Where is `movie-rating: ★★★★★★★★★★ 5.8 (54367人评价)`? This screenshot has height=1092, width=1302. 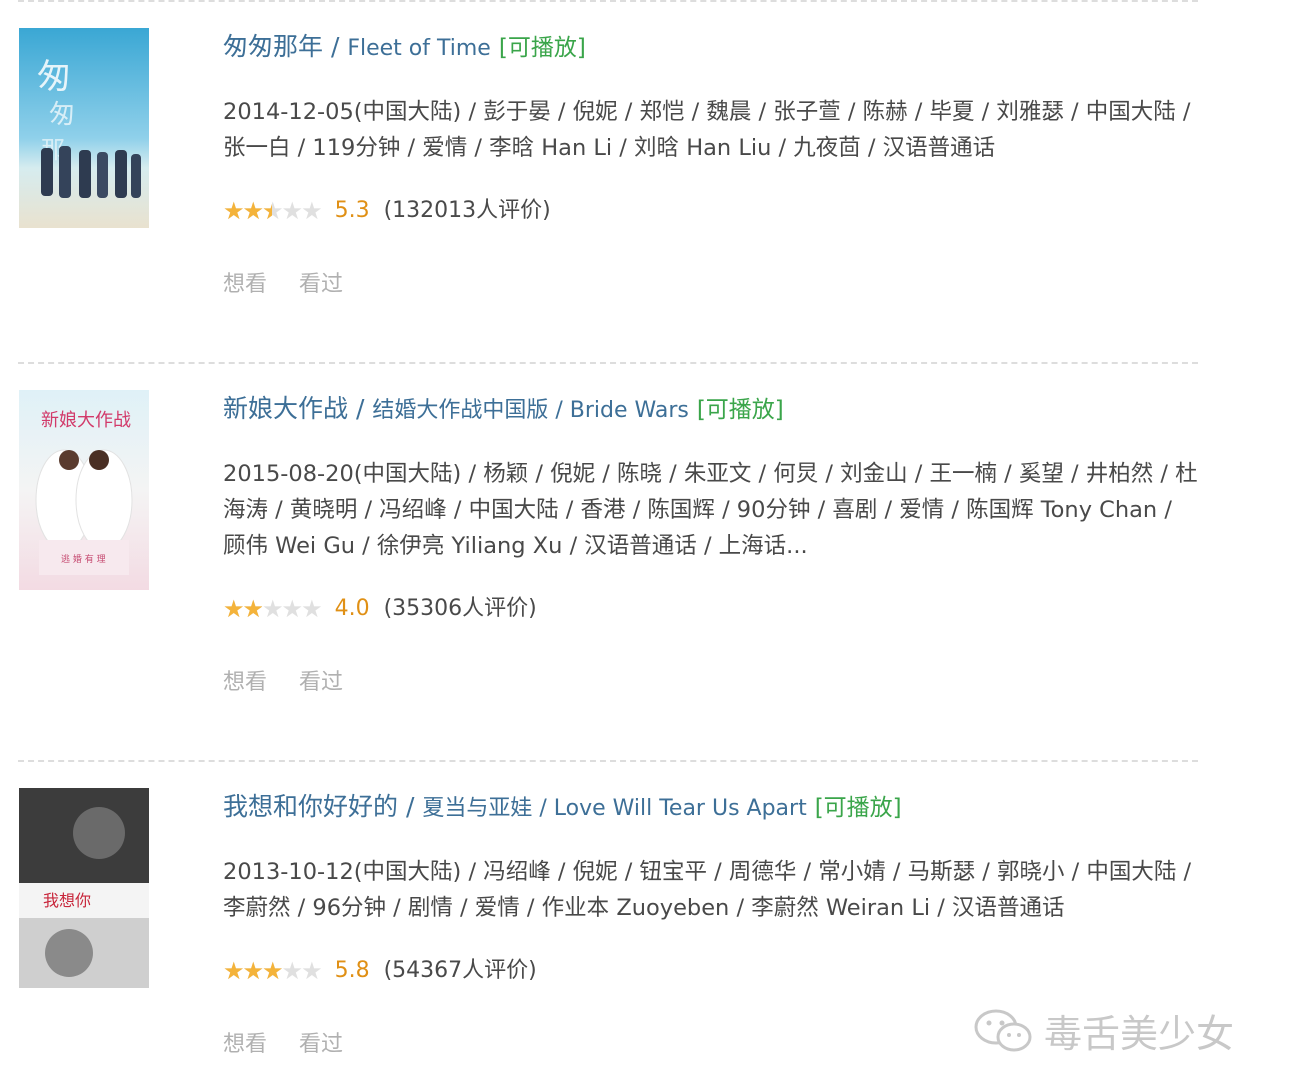
movie-rating: ★★★★★★★★★★ 5.8 (54367人评价) is located at coordinates (710, 971).